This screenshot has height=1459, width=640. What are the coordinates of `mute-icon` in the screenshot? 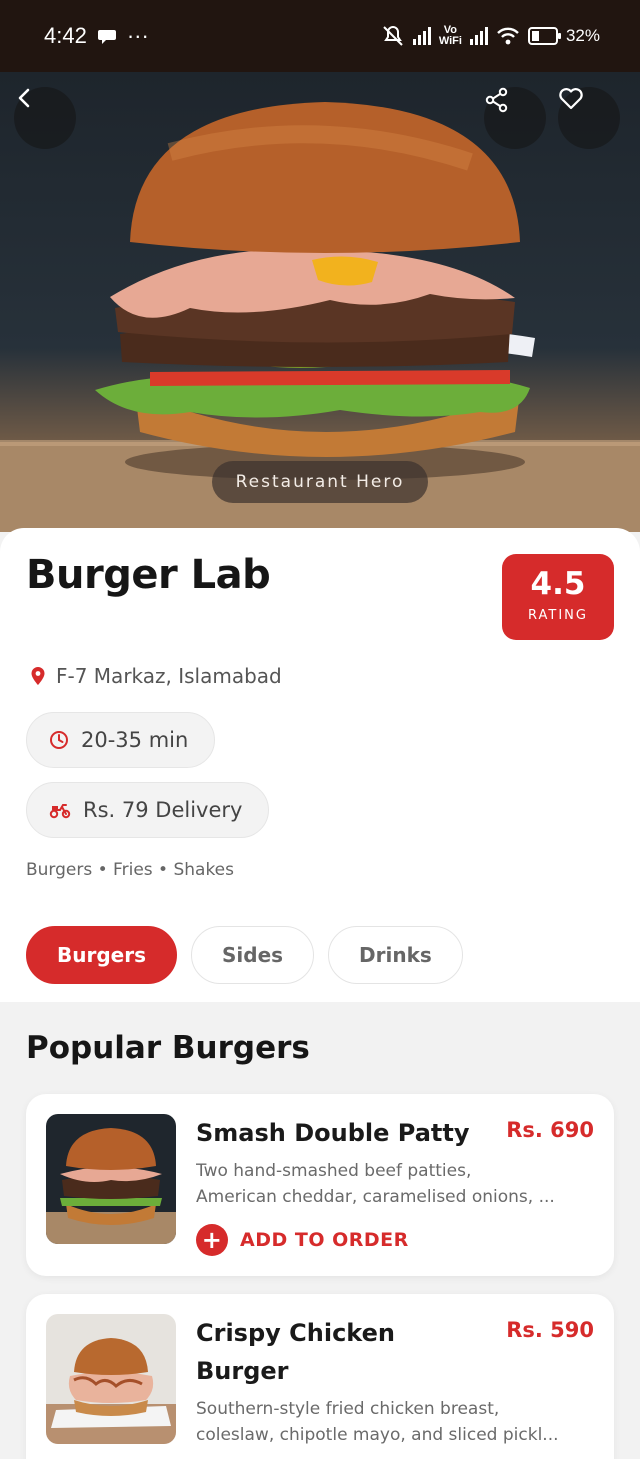 It's located at (393, 35).